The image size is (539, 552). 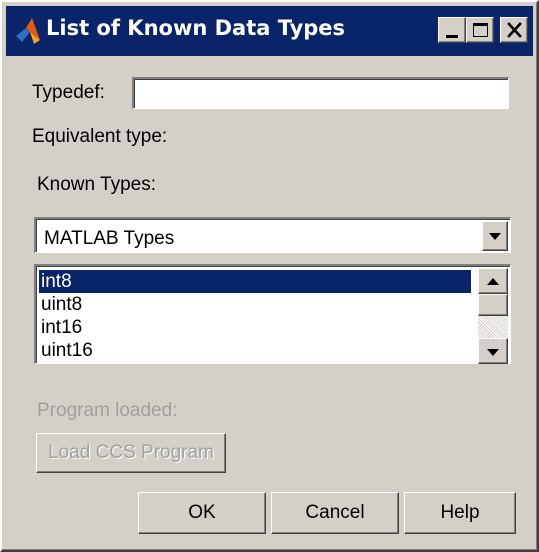 I want to click on maximize-button, so click(x=480, y=30).